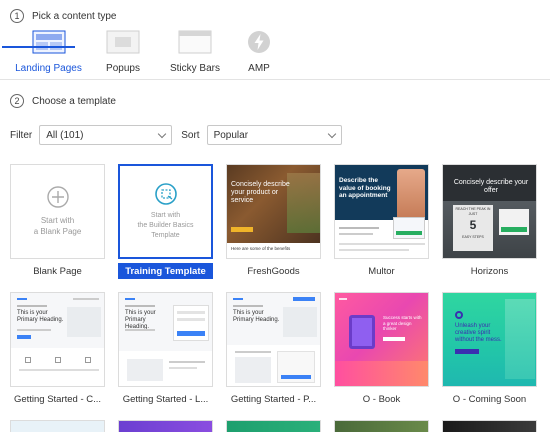 This screenshot has width=550, height=445. I want to click on thumb-heading: Concisely describe your offer, so click(491, 186).